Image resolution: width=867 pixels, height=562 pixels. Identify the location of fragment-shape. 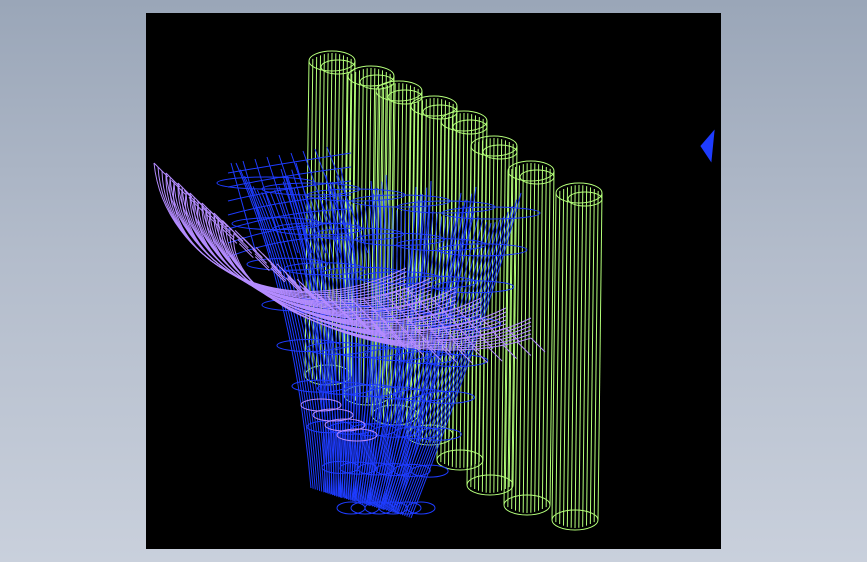
(707, 146).